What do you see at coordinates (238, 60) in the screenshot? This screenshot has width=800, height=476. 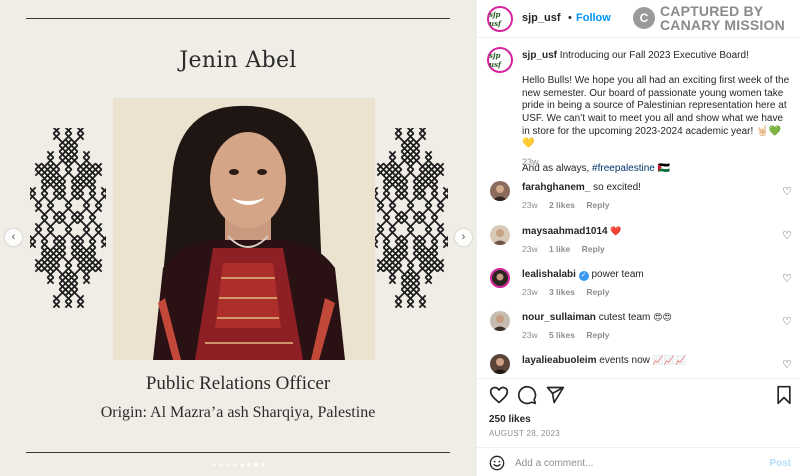 I see `member-name: Jenin Abel` at bounding box center [238, 60].